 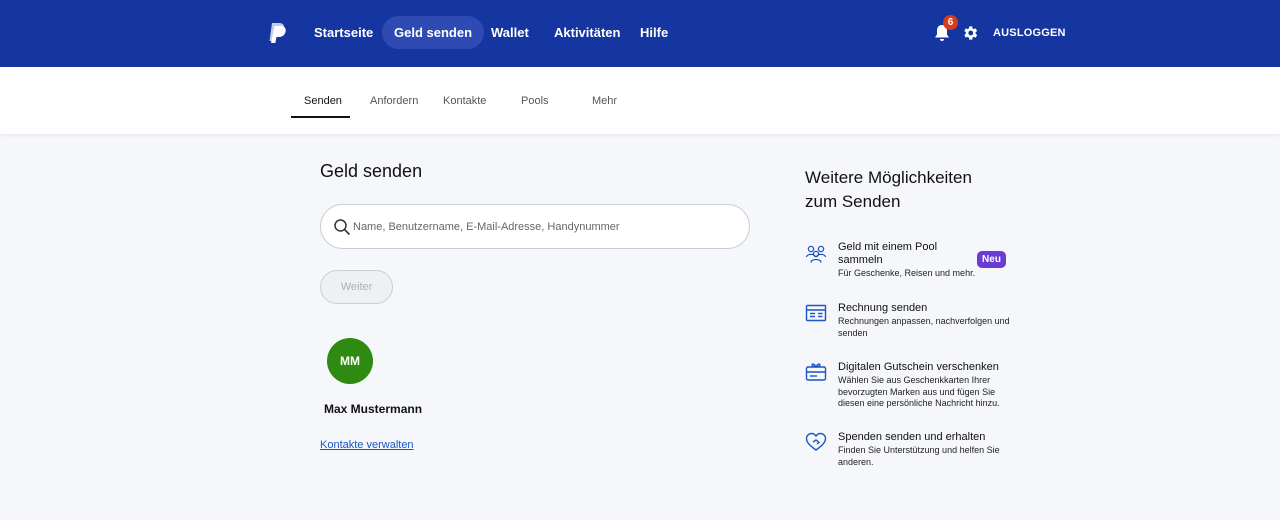 What do you see at coordinates (816, 313) in the screenshot?
I see `invoice-icon` at bounding box center [816, 313].